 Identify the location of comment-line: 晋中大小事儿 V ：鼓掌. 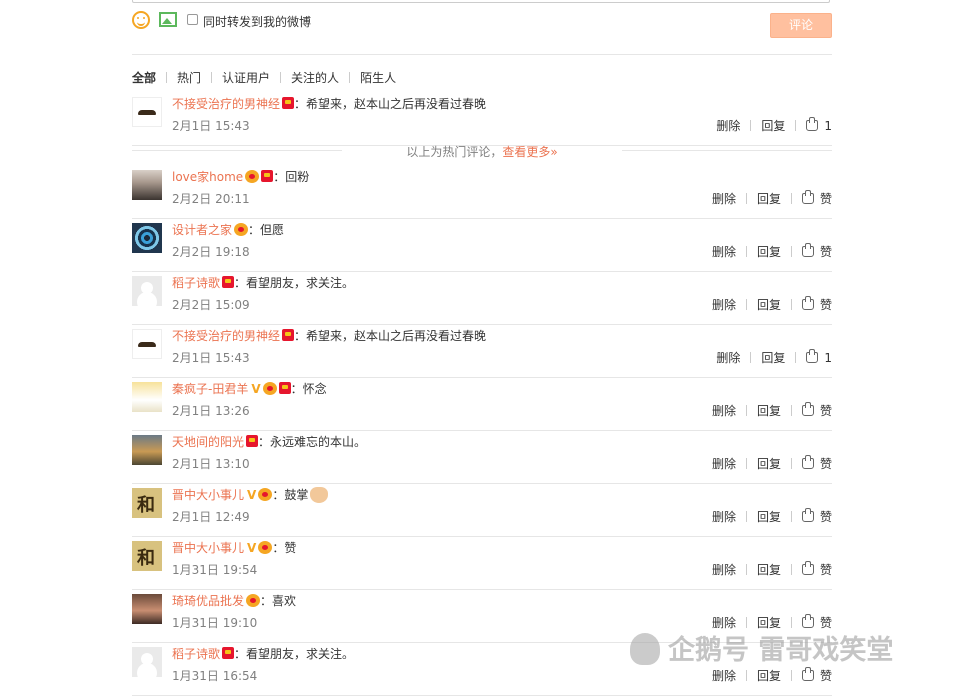
(250, 494).